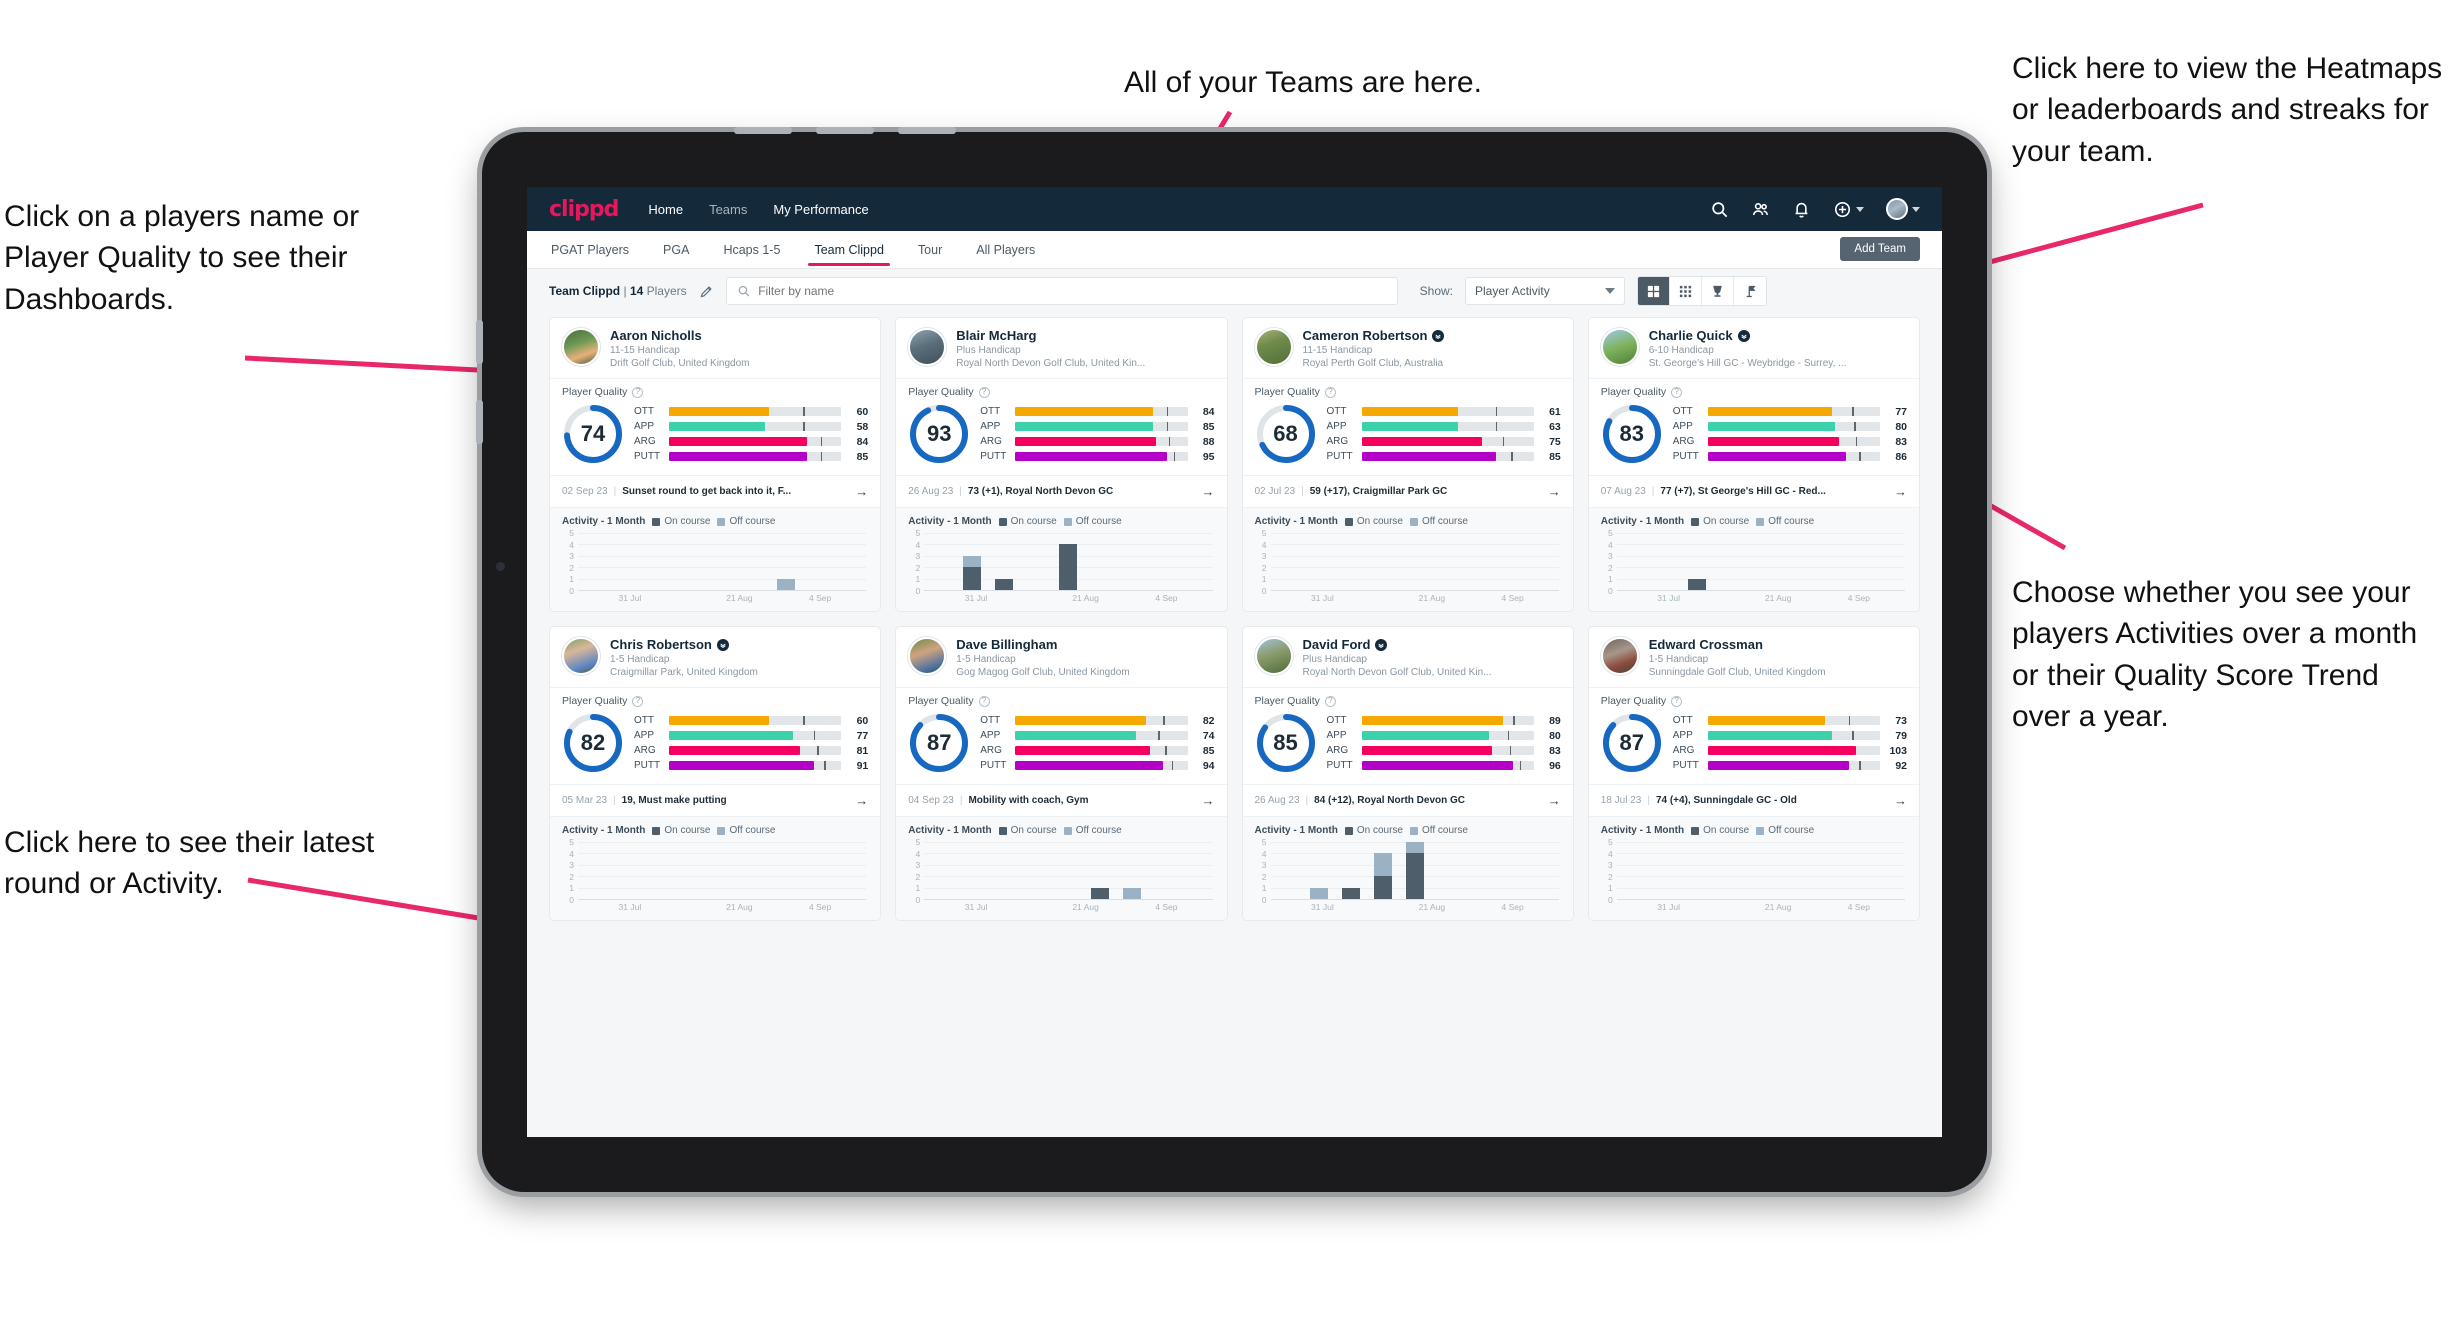  What do you see at coordinates (1719, 209) in the screenshot?
I see `search-icon` at bounding box center [1719, 209].